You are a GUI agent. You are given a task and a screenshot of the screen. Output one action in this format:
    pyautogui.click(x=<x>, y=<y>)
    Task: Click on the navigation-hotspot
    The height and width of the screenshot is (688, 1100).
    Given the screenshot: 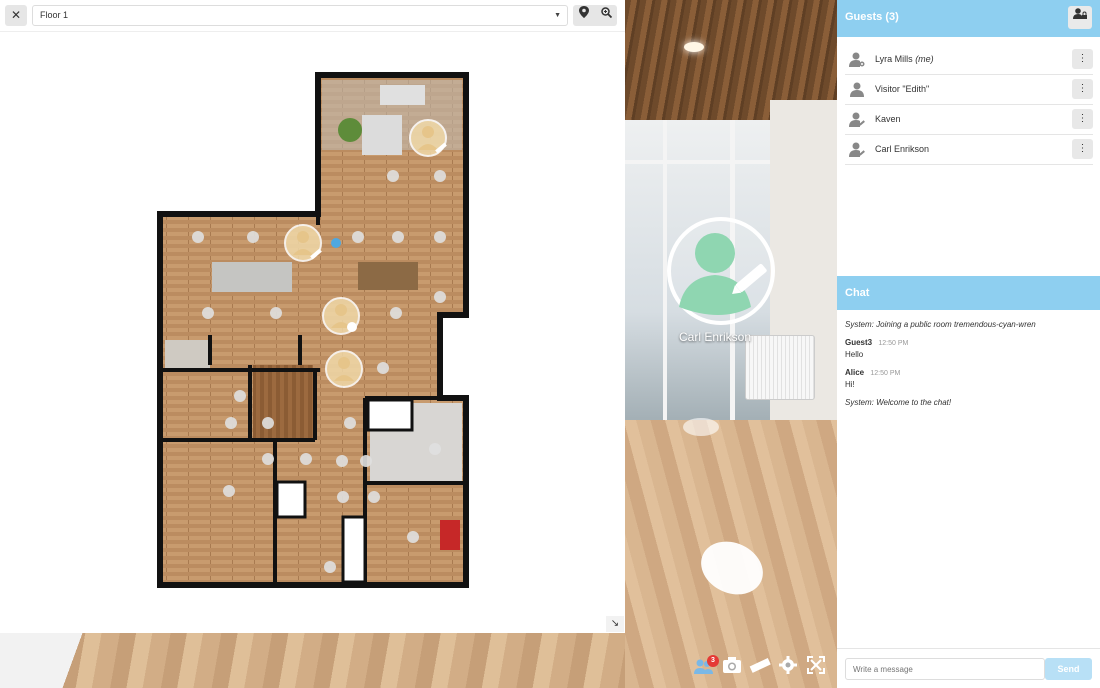 What is the action you would take?
    pyautogui.click(x=701, y=427)
    